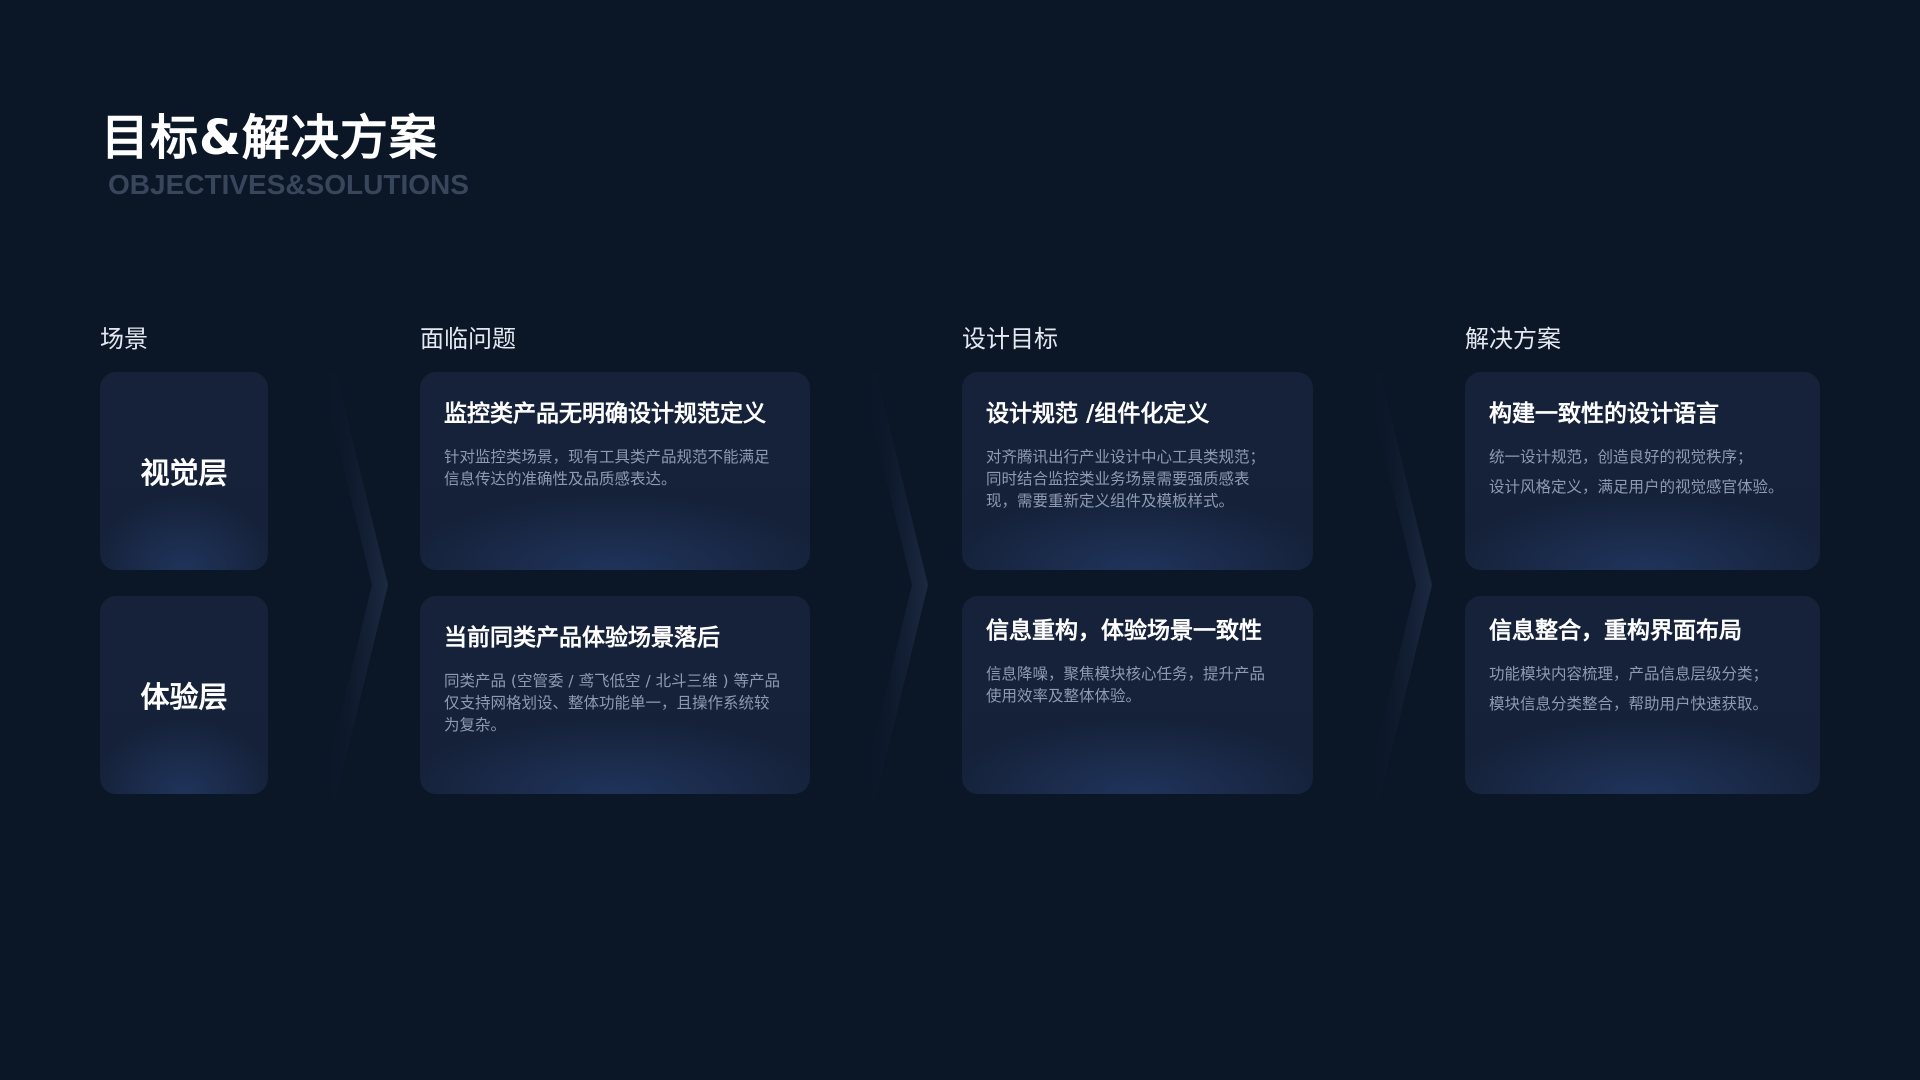 The width and height of the screenshot is (1920, 1080). What do you see at coordinates (1513, 339) in the screenshot?
I see `column-header-solutions: 解决方案` at bounding box center [1513, 339].